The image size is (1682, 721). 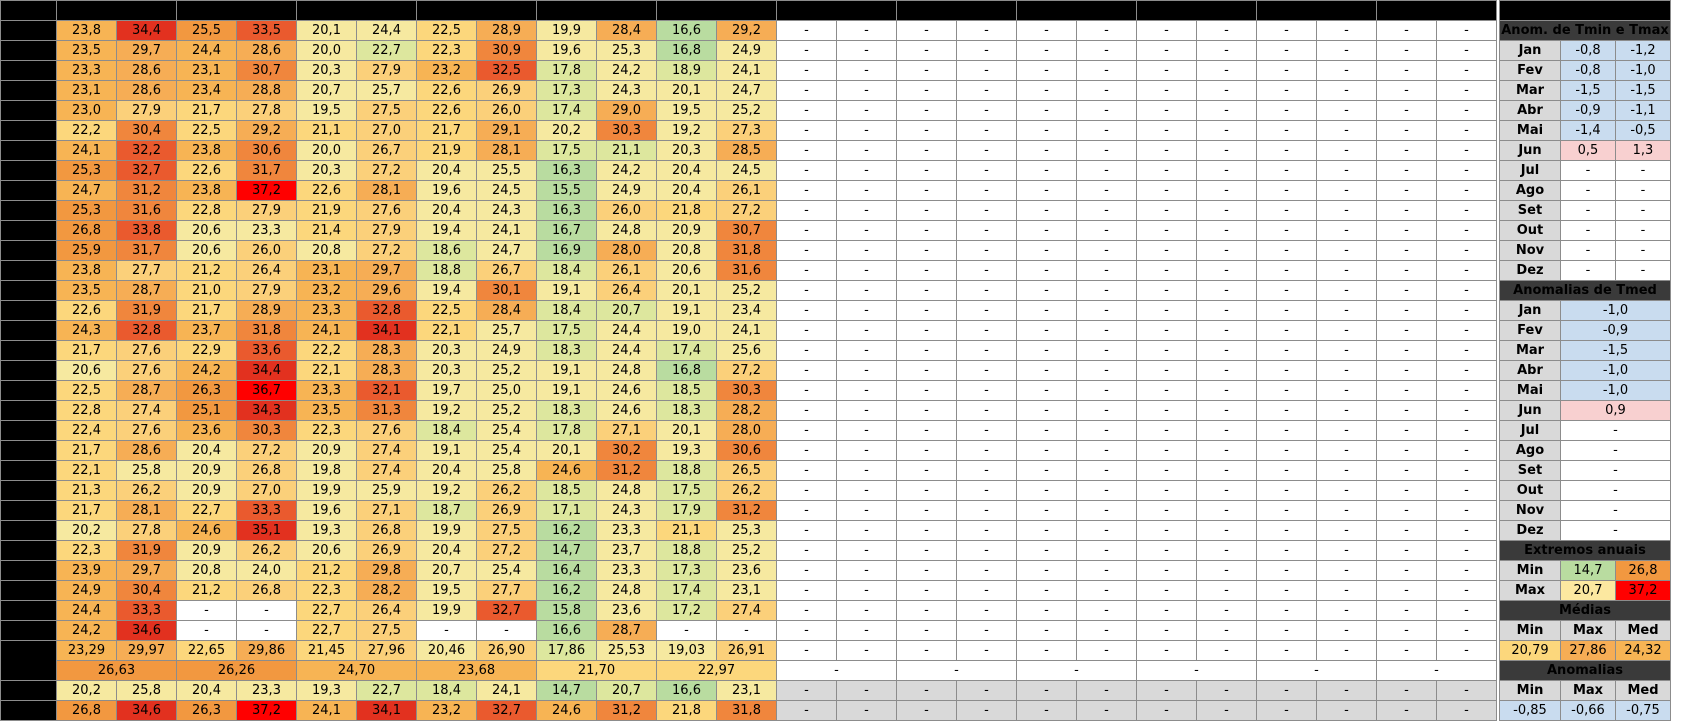 What do you see at coordinates (626, 610) in the screenshot?
I see `tmax-cell: 23,6` at bounding box center [626, 610].